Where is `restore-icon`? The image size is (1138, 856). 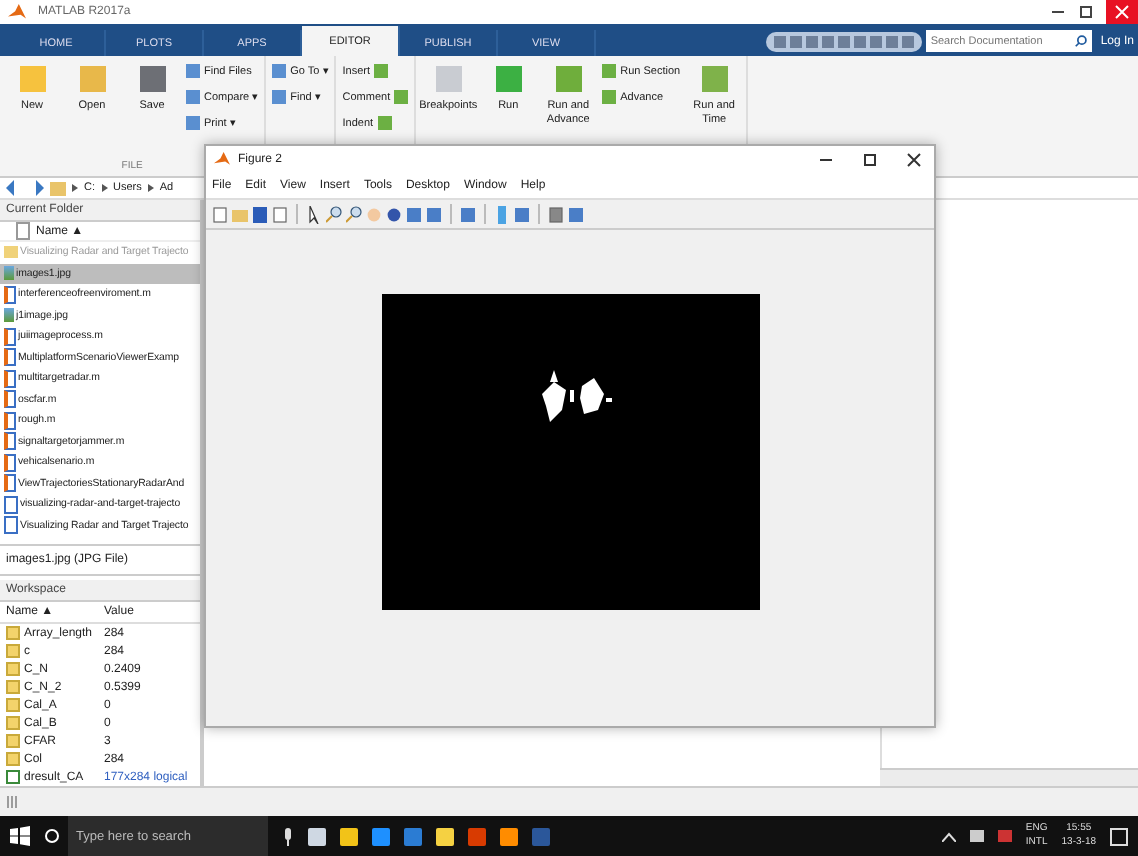 restore-icon is located at coordinates (1086, 12).